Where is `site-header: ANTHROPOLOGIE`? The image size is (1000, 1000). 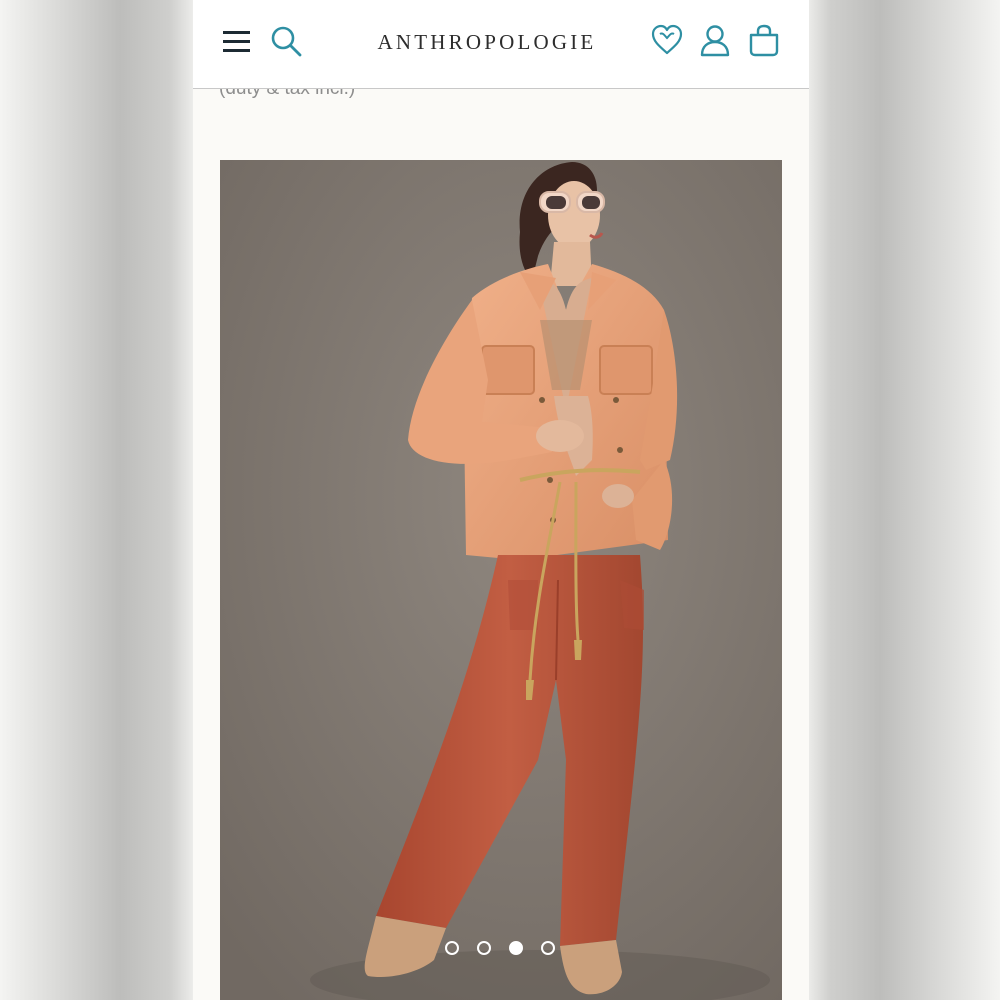 site-header: ANTHROPOLOGIE is located at coordinates (501, 44).